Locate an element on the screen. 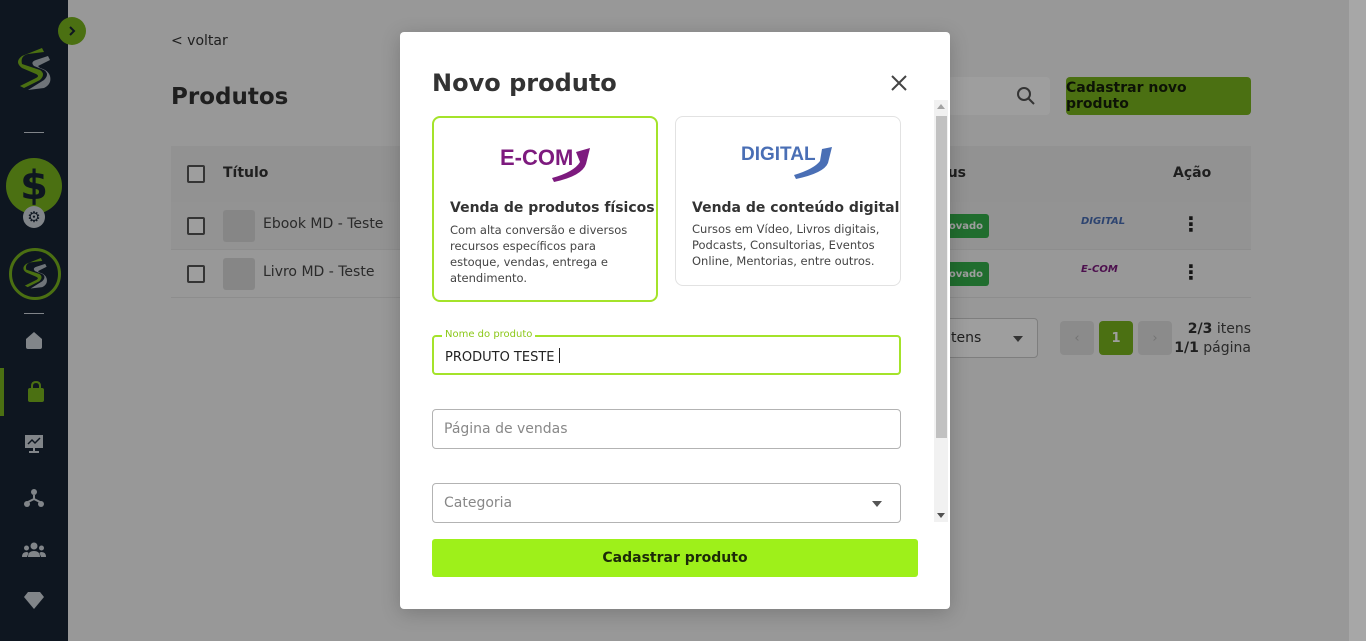 This screenshot has width=1366, height=641. scroll-down-icon is located at coordinates (941, 515).